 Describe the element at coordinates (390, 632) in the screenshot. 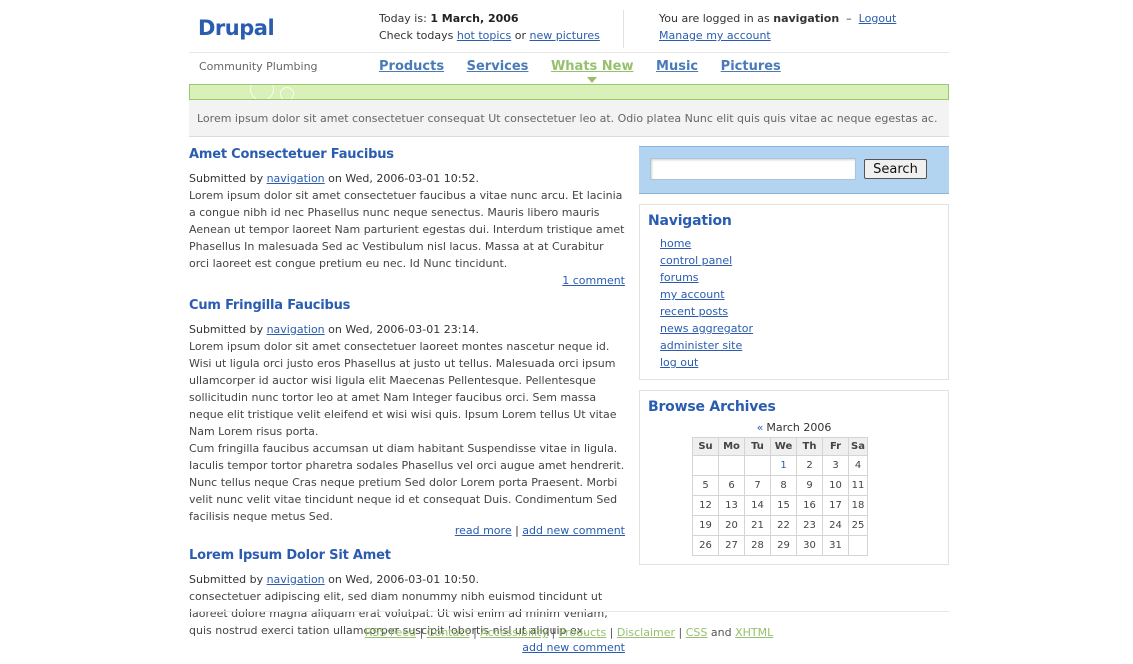

I see `footer-link-rss: RSS Feed` at that location.